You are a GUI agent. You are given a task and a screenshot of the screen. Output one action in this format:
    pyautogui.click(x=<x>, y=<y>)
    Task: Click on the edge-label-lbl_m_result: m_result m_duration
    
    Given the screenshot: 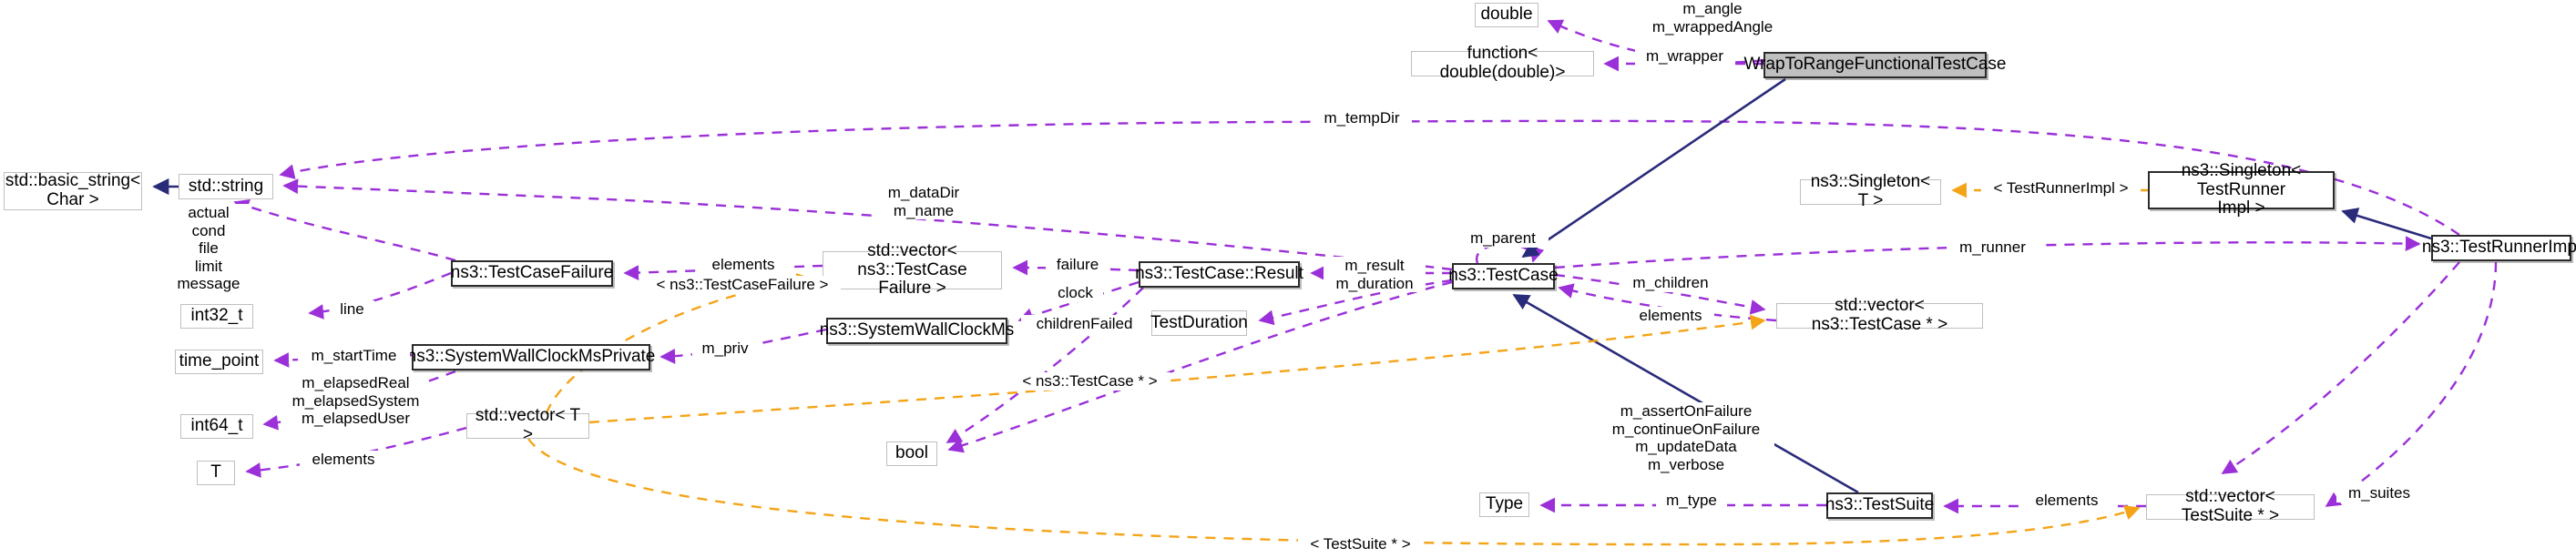 What is the action you would take?
    pyautogui.click(x=1375, y=275)
    